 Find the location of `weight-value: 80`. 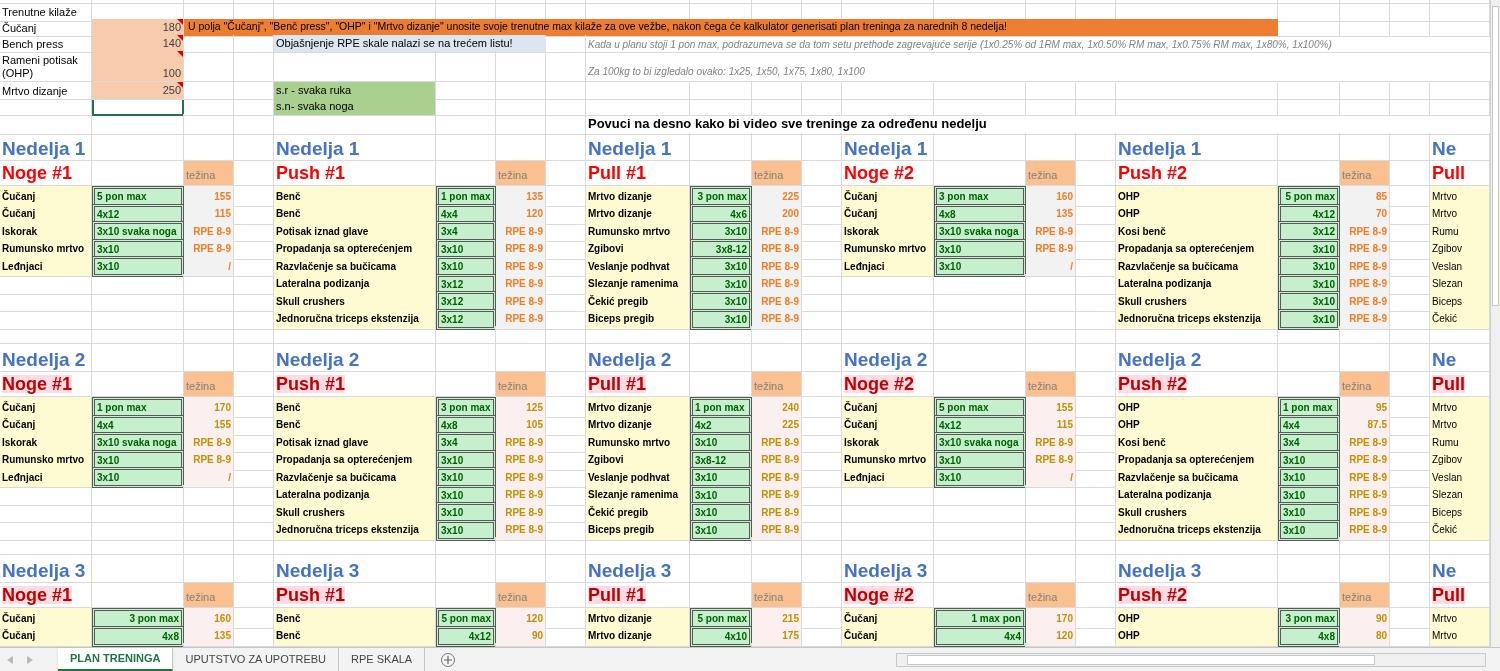

weight-value: 80 is located at coordinates (1365, 636).